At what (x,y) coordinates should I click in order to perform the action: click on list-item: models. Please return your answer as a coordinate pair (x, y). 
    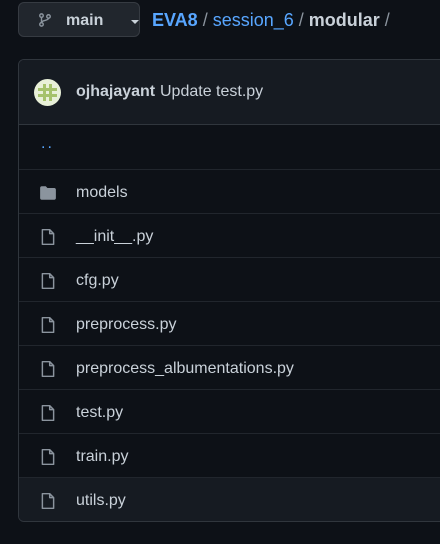
    Looking at the image, I should click on (229, 191).